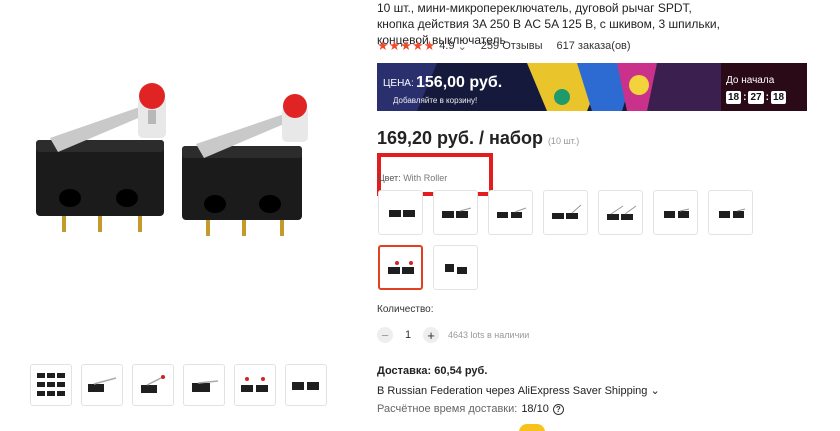 The height and width of the screenshot is (431, 840). What do you see at coordinates (405, 309) in the screenshot?
I see `quantity-label: Количество:` at bounding box center [405, 309].